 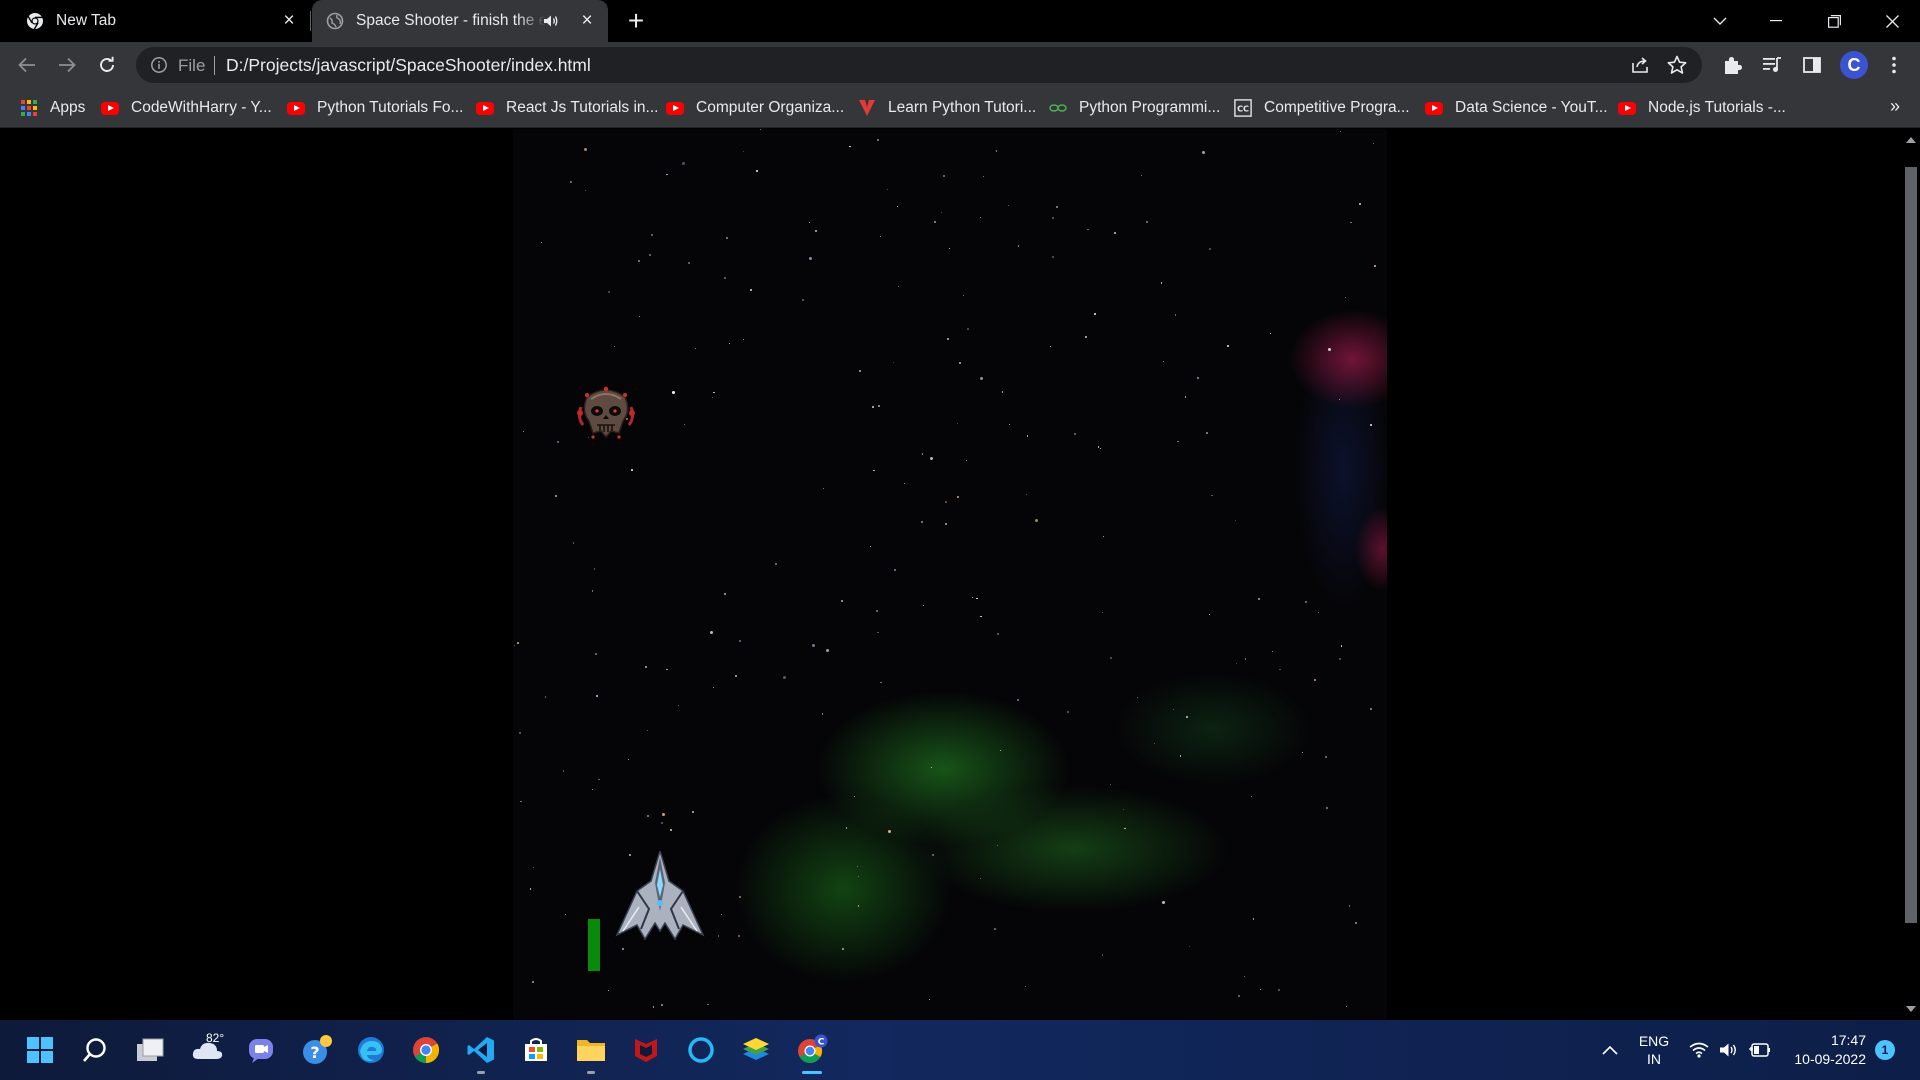 What do you see at coordinates (812, 1053) in the screenshot?
I see `chrome-profile-icon: C` at bounding box center [812, 1053].